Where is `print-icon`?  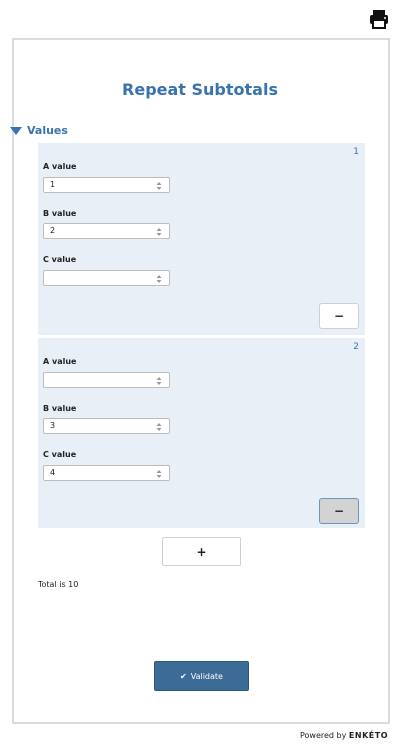 print-icon is located at coordinates (379, 19).